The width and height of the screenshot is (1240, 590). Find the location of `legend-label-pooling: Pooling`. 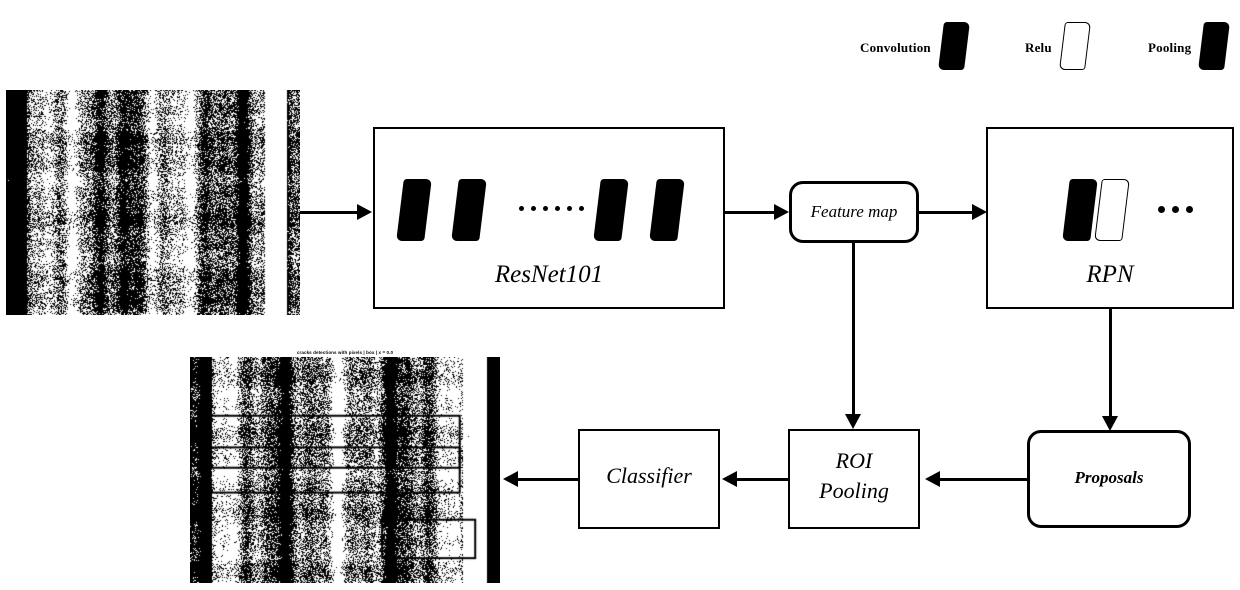

legend-label-pooling: Pooling is located at coordinates (1170, 47).